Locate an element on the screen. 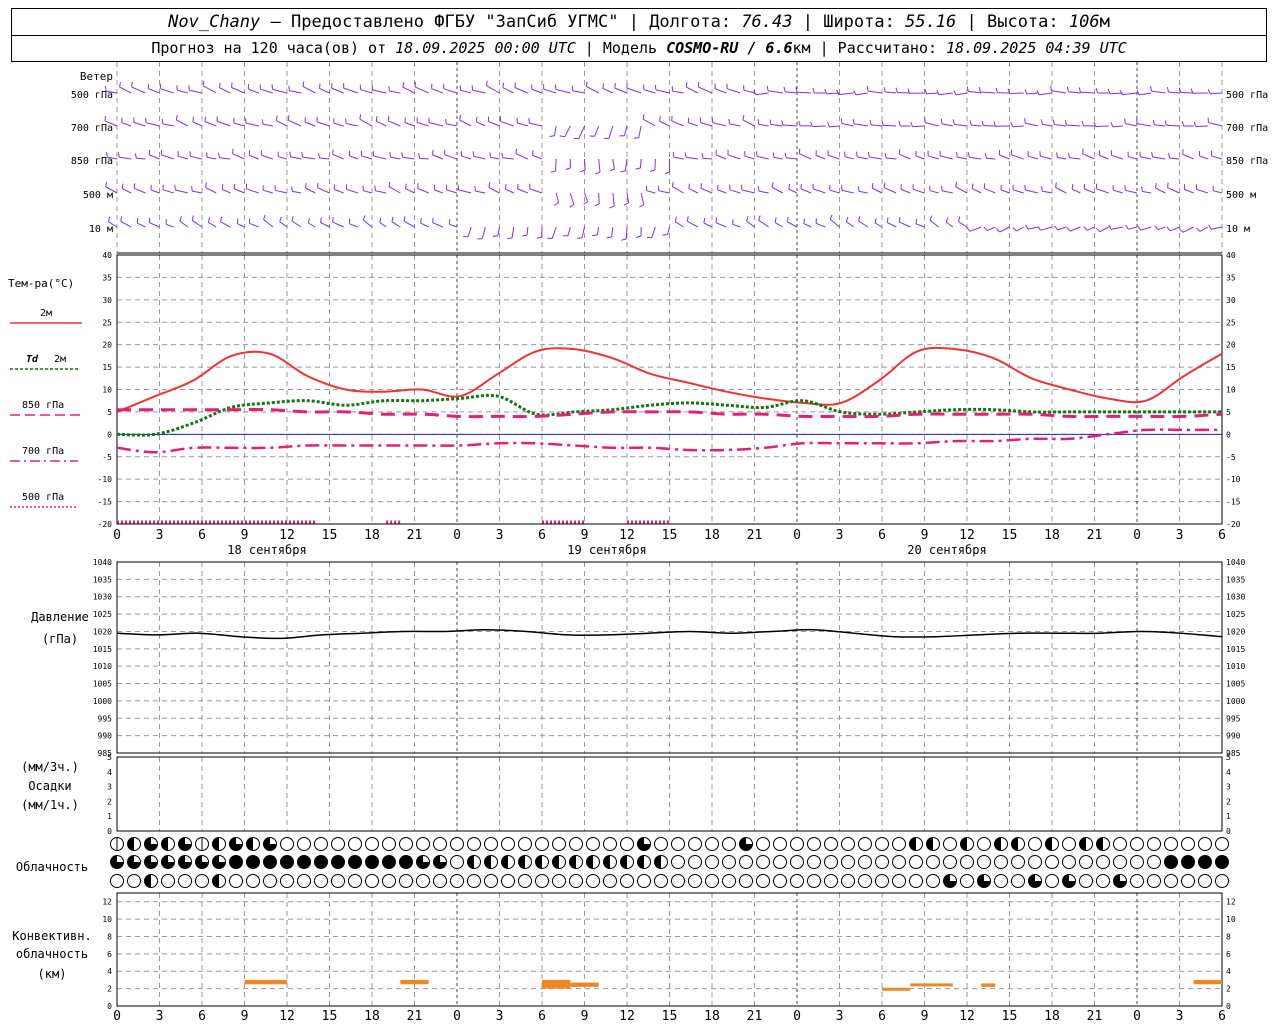 This screenshot has height=1024, width=1280. conv-ytick: 0 is located at coordinates (109, 1006).